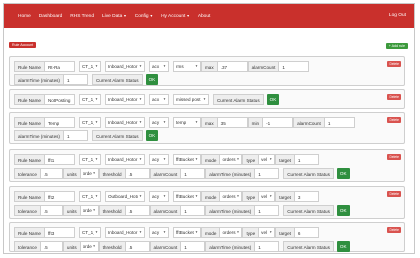  Describe the element at coordinates (232, 122) in the screenshot. I see `max-input: 35` at that location.